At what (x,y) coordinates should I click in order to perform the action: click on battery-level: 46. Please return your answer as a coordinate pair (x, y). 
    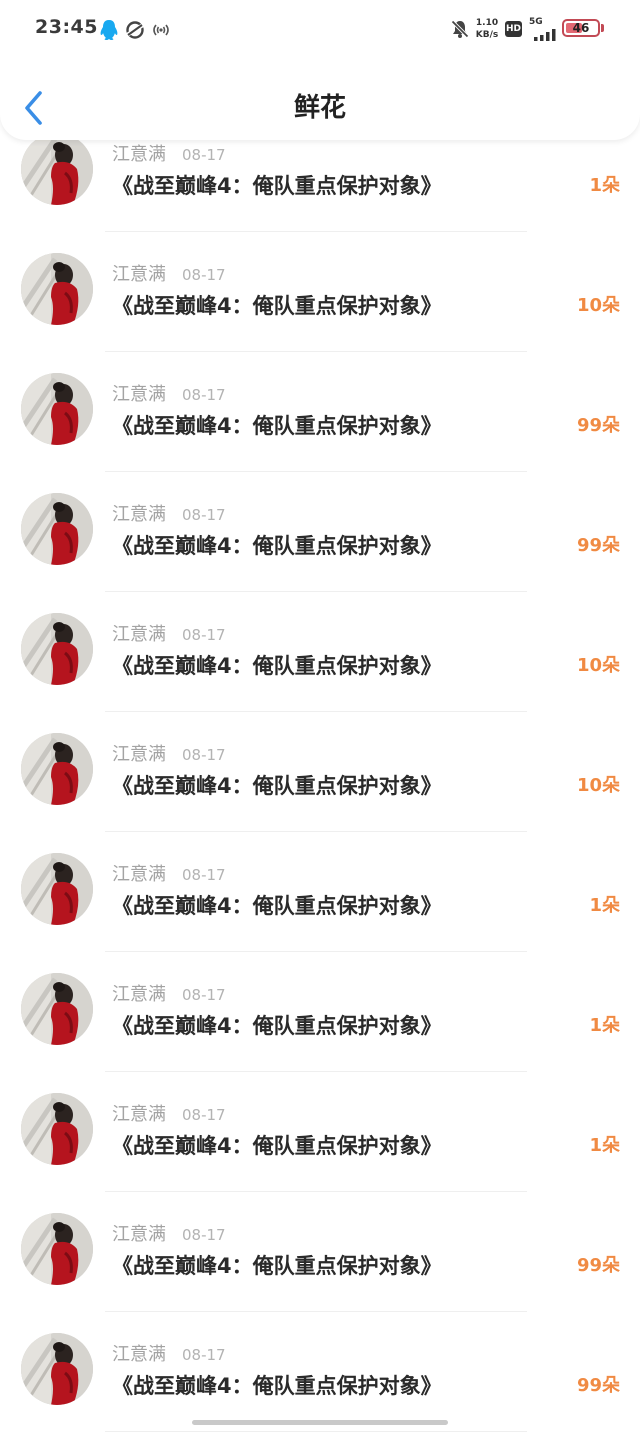
    Looking at the image, I should click on (581, 28).